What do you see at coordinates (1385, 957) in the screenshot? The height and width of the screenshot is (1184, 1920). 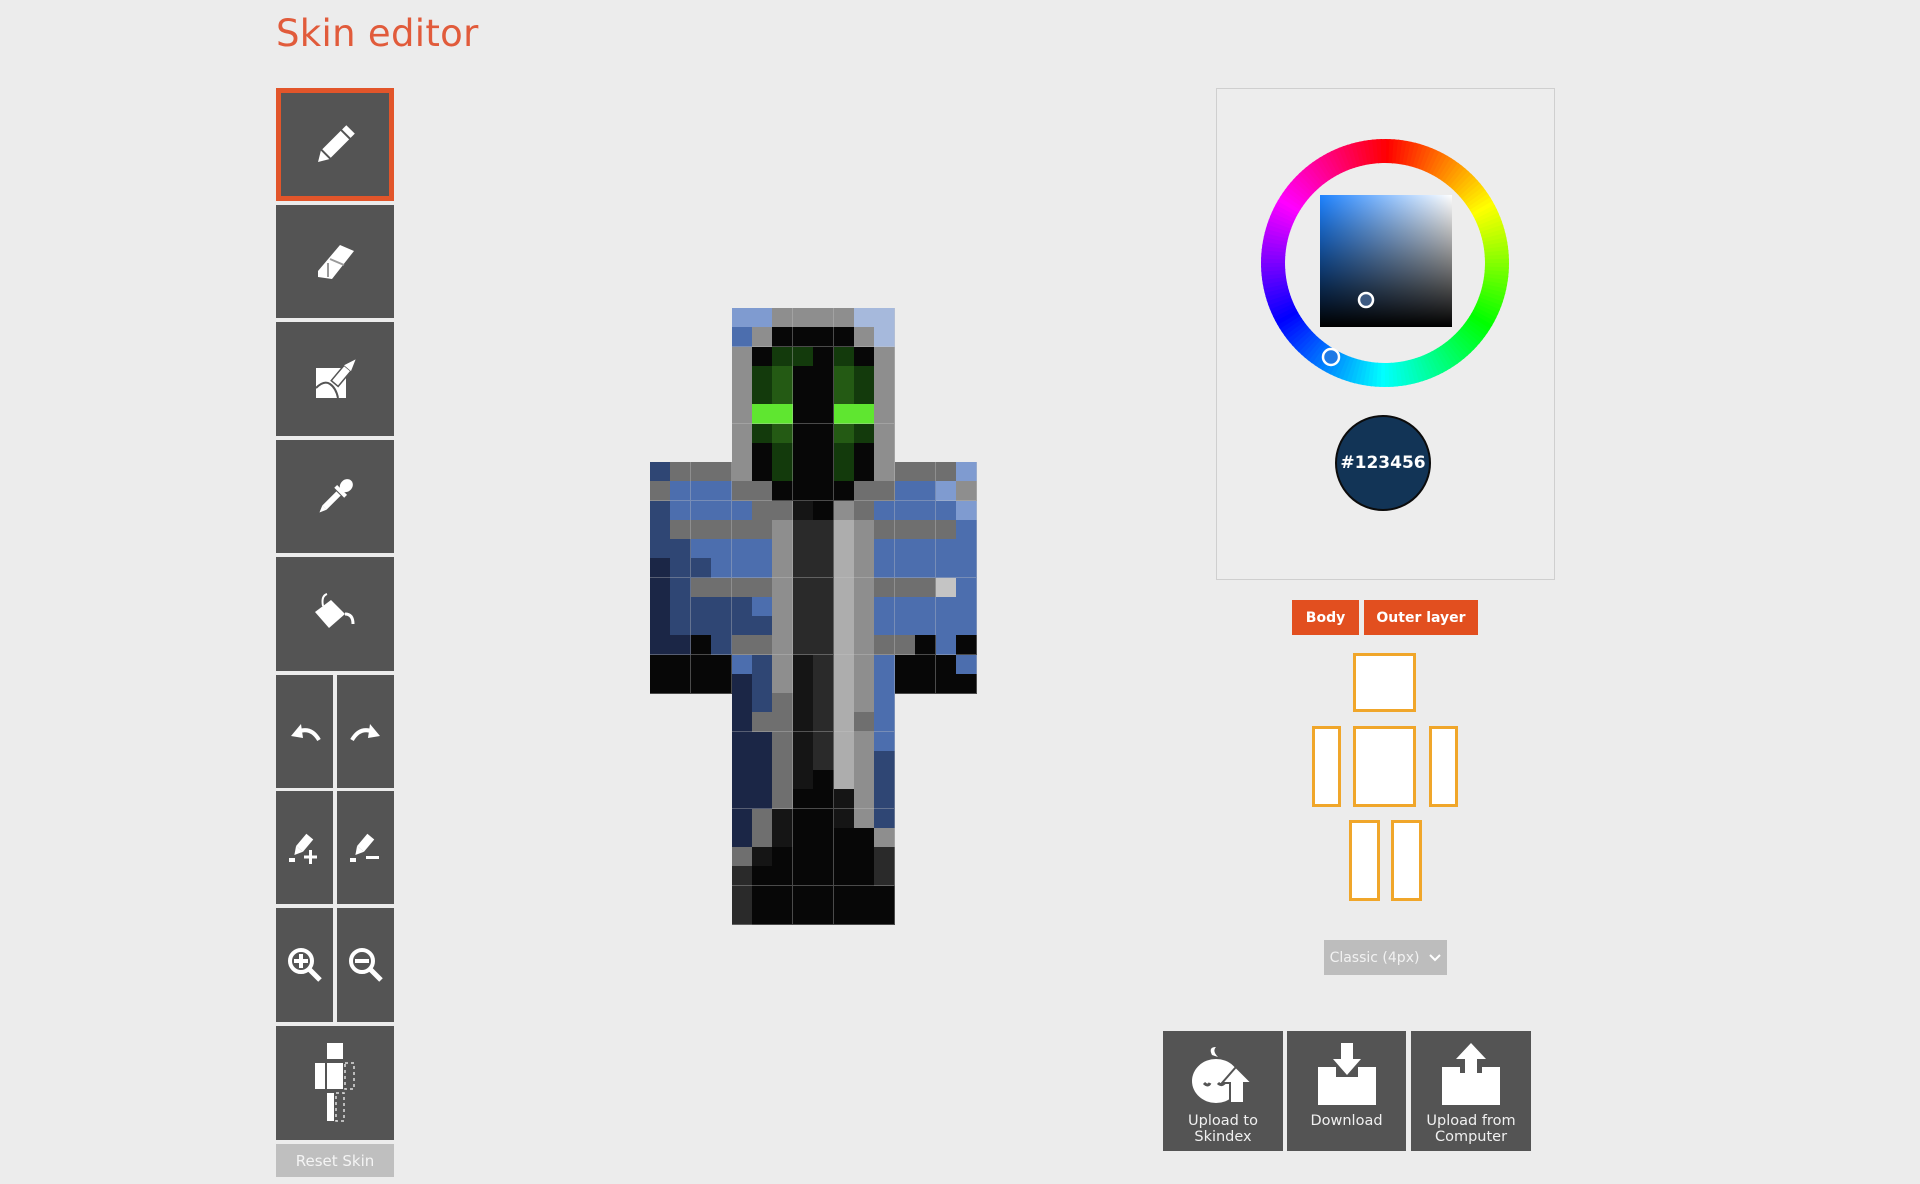 I see `model-select: Classic (4px)` at bounding box center [1385, 957].